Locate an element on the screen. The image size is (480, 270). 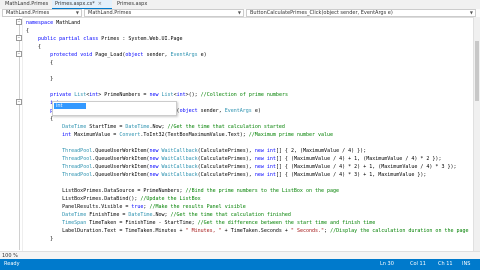
code-line: namespace MathLand is located at coordinates (53, 23).